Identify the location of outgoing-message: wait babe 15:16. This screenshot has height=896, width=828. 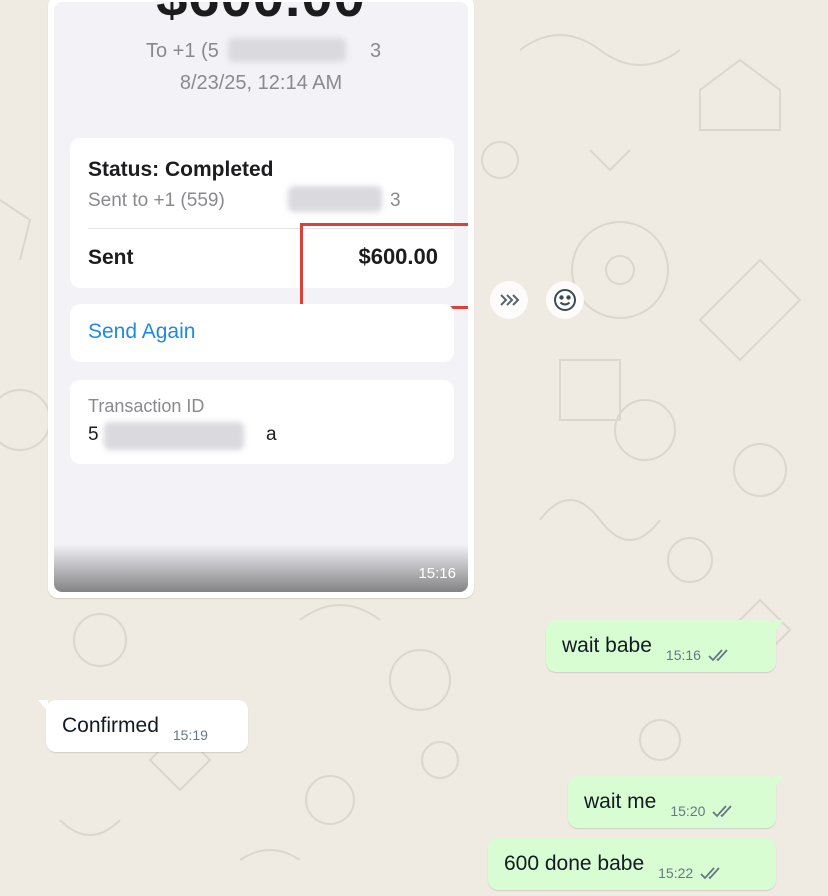
(665, 646).